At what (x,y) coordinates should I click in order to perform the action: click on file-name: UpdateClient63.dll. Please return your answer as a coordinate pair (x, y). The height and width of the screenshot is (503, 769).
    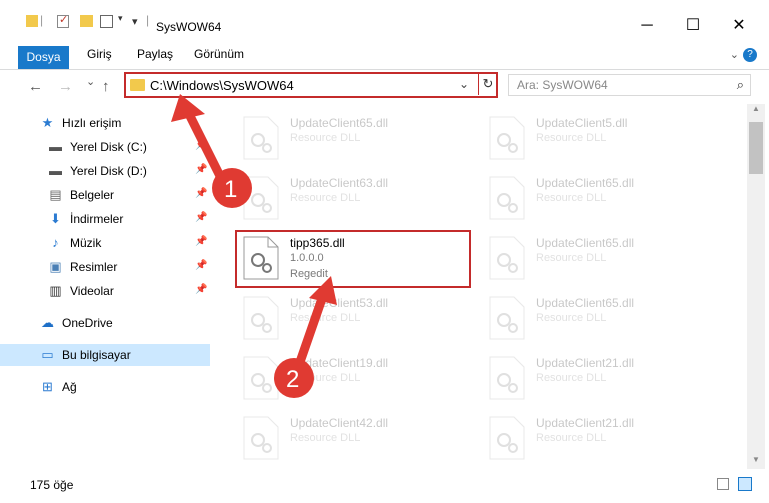
    Looking at the image, I should click on (339, 183).